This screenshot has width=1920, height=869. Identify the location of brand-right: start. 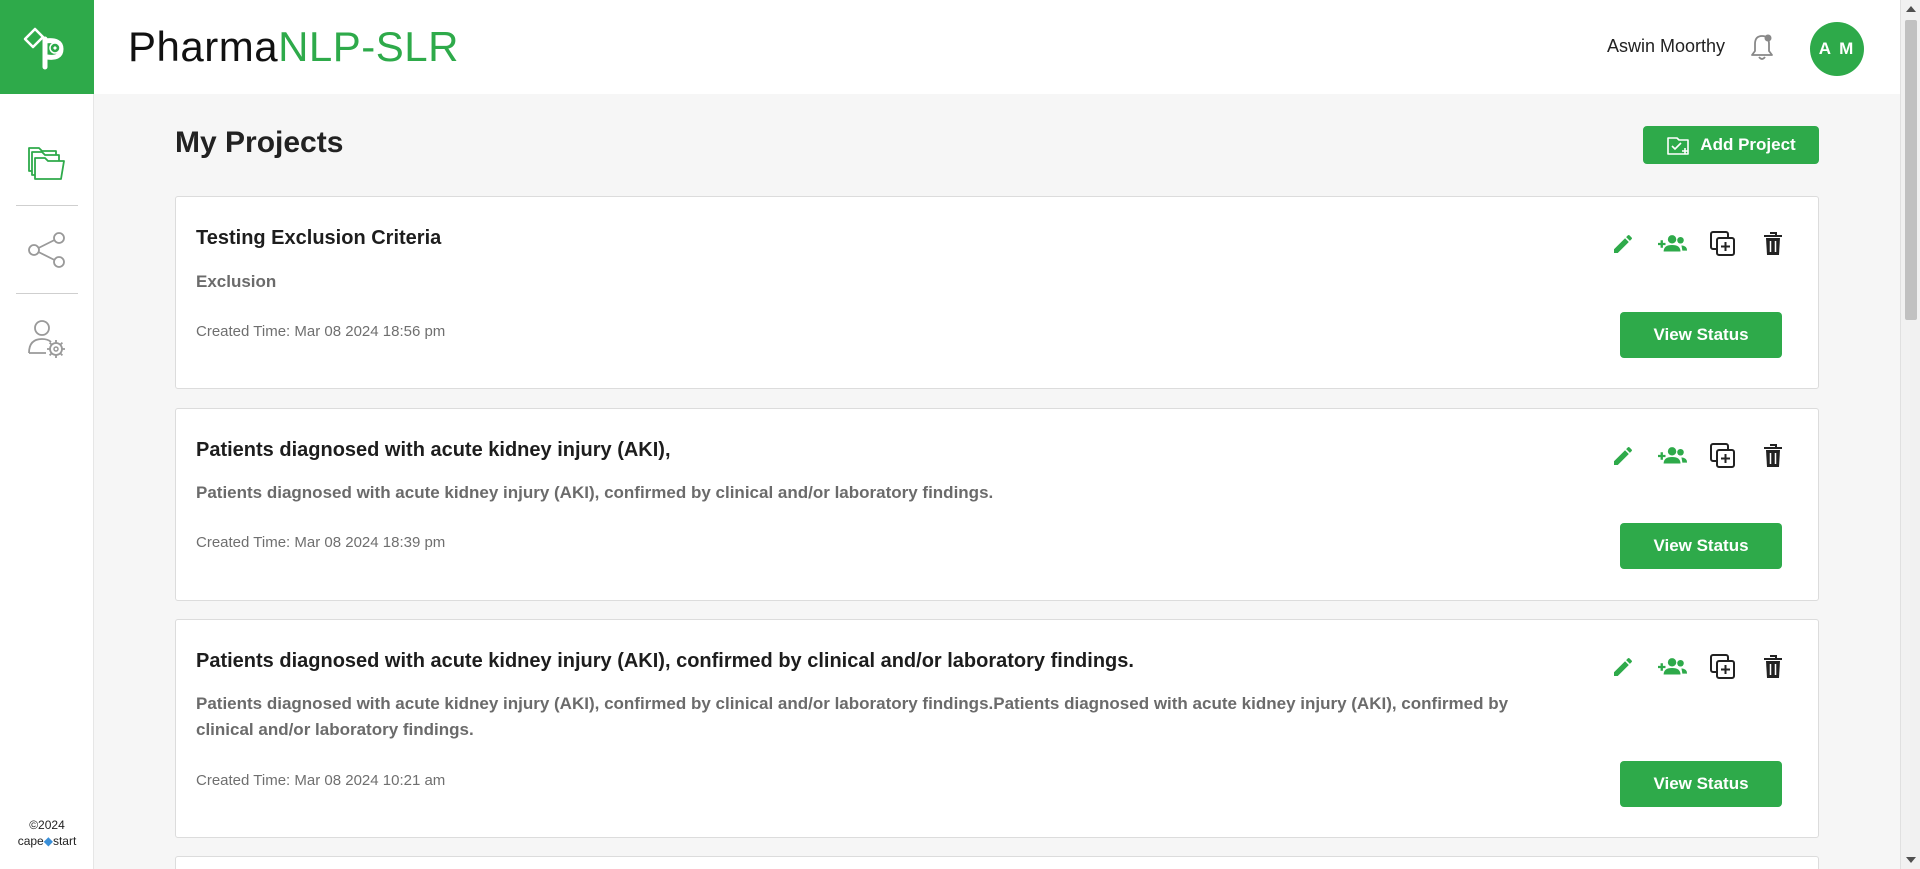
(64, 841).